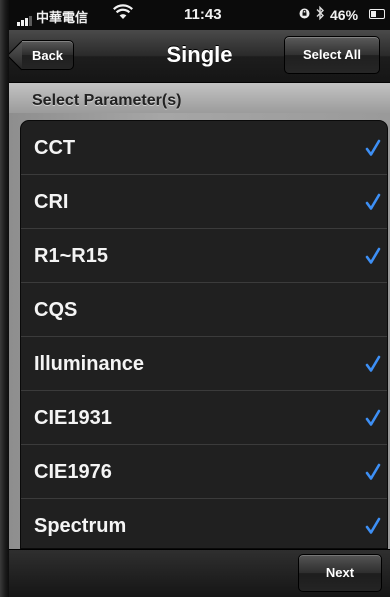 This screenshot has height=597, width=390. I want to click on wifi-icon, so click(123, 11).